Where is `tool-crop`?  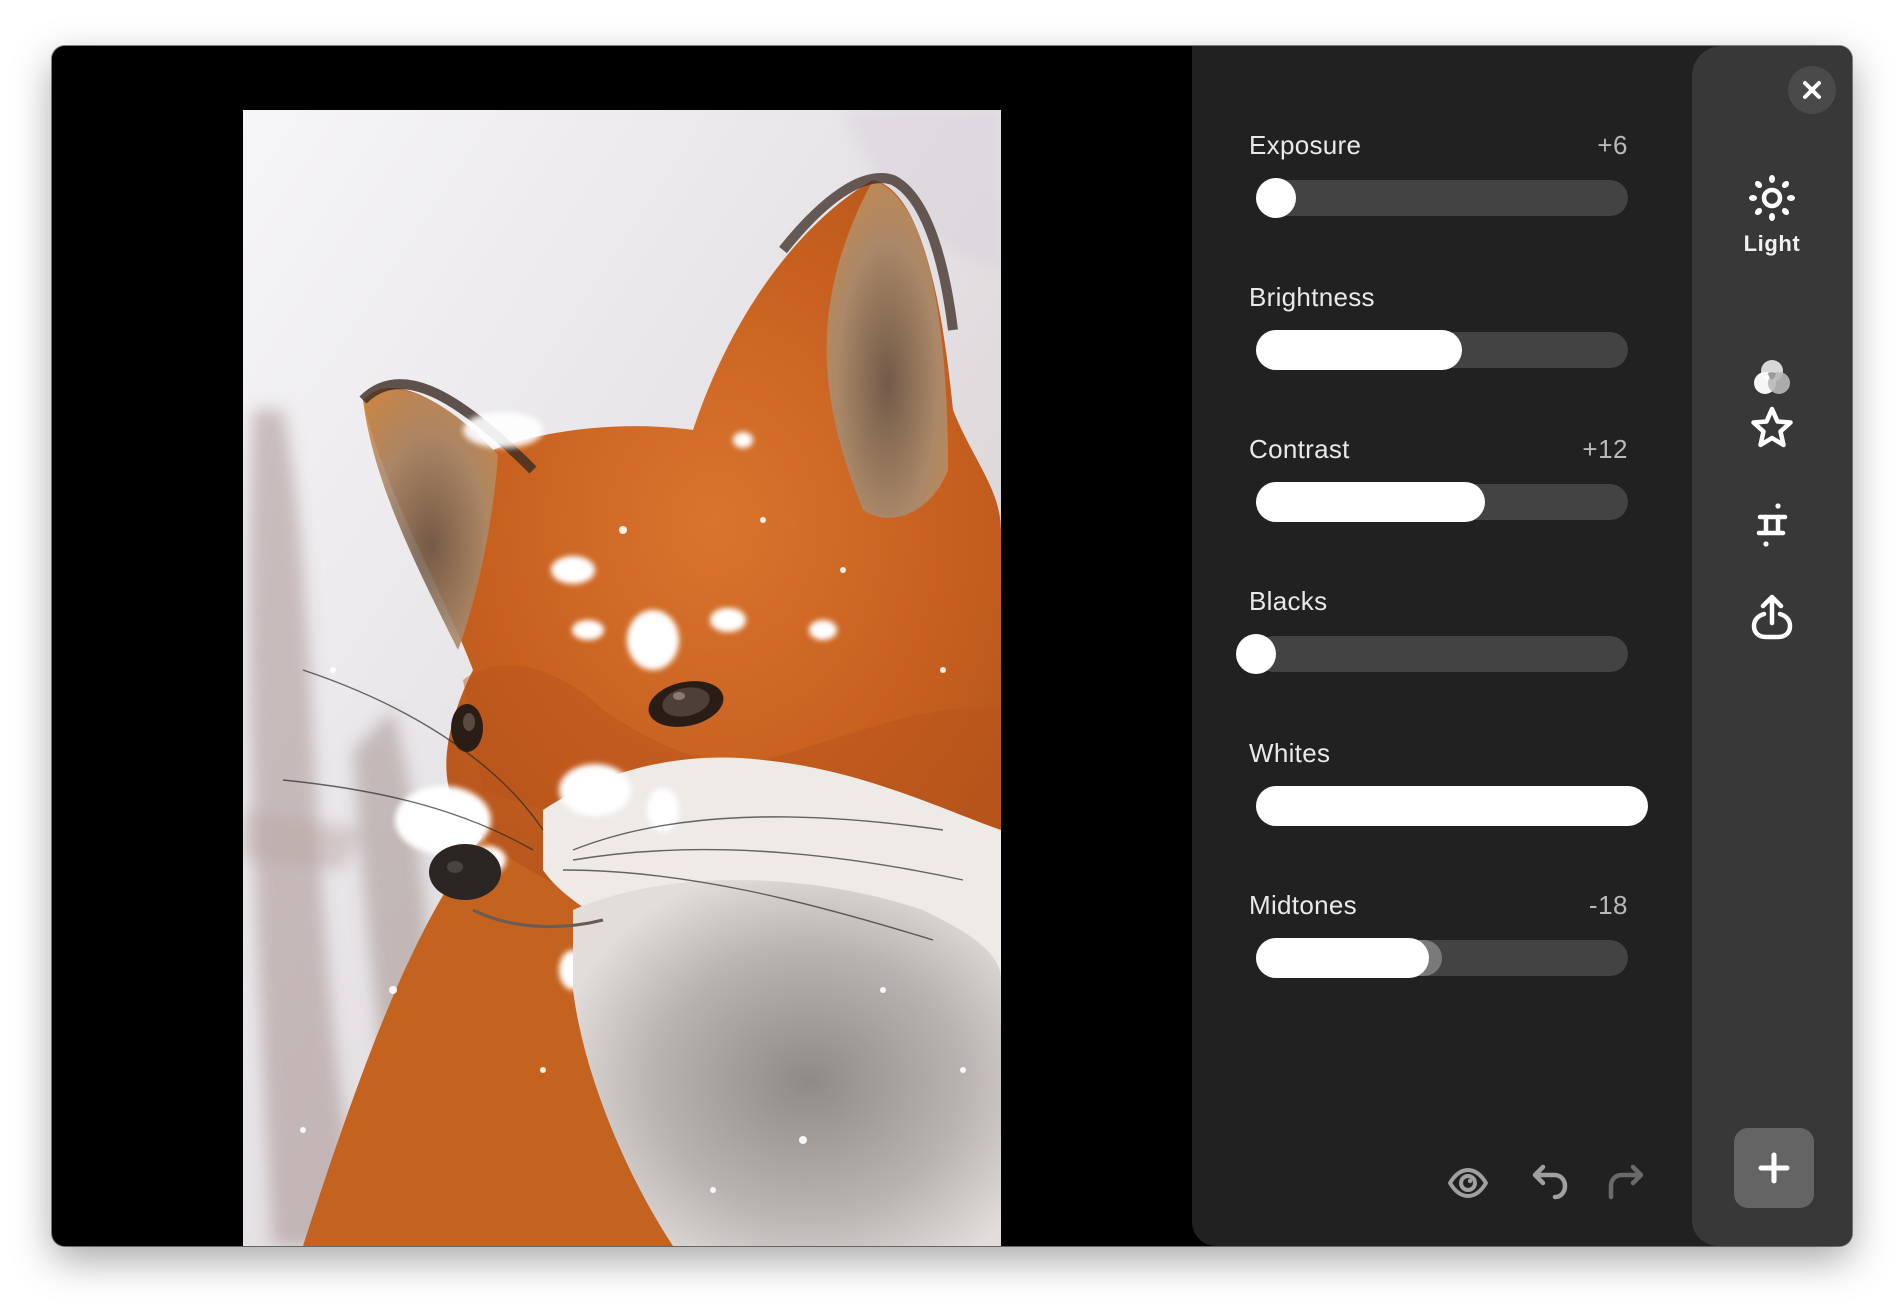 tool-crop is located at coordinates (1772, 525).